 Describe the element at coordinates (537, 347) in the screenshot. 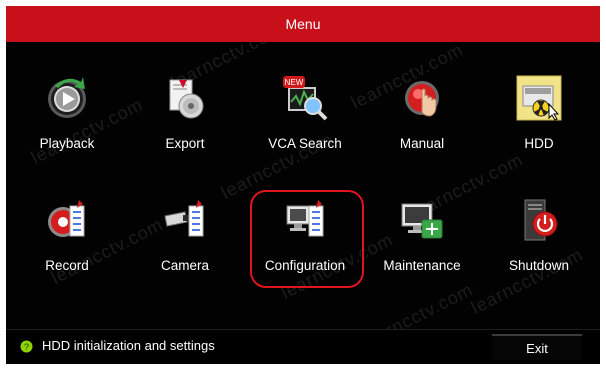

I see `exit-button: Exit` at that location.